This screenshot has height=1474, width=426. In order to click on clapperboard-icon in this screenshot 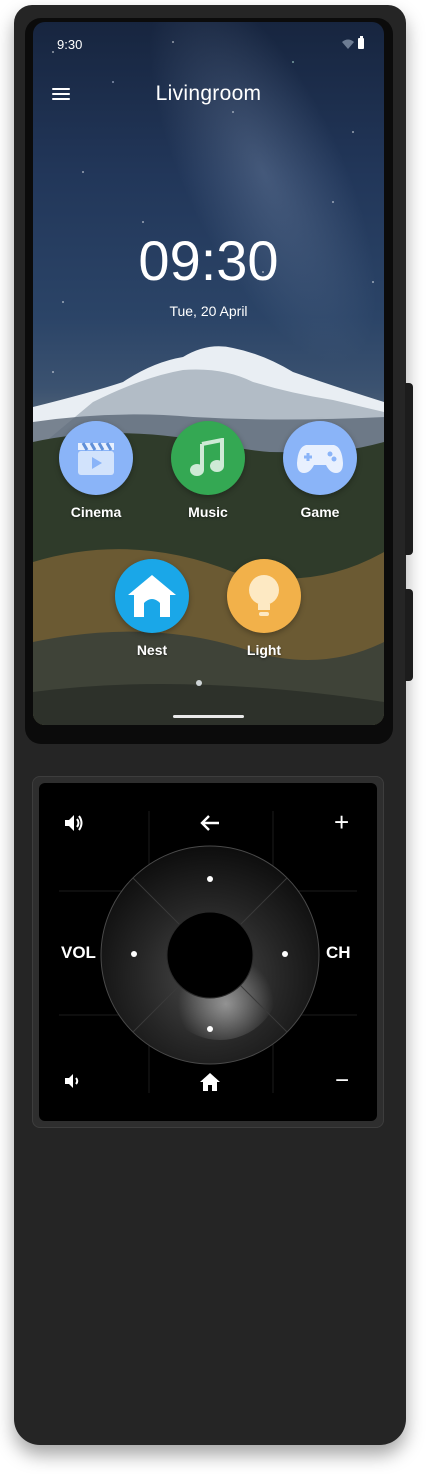, I will do `click(96, 458)`.